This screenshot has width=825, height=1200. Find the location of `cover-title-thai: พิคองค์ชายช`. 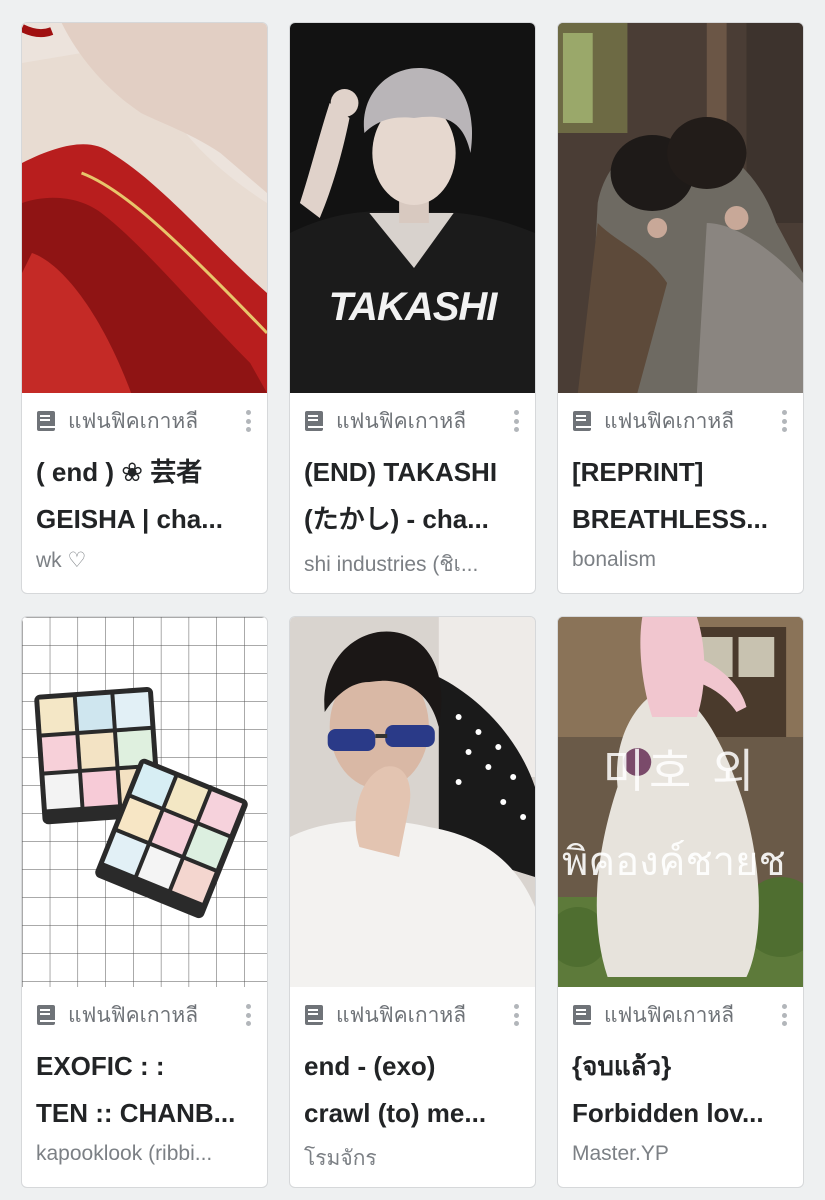

cover-title-thai: พิคองค์ชายช is located at coordinates (674, 862).